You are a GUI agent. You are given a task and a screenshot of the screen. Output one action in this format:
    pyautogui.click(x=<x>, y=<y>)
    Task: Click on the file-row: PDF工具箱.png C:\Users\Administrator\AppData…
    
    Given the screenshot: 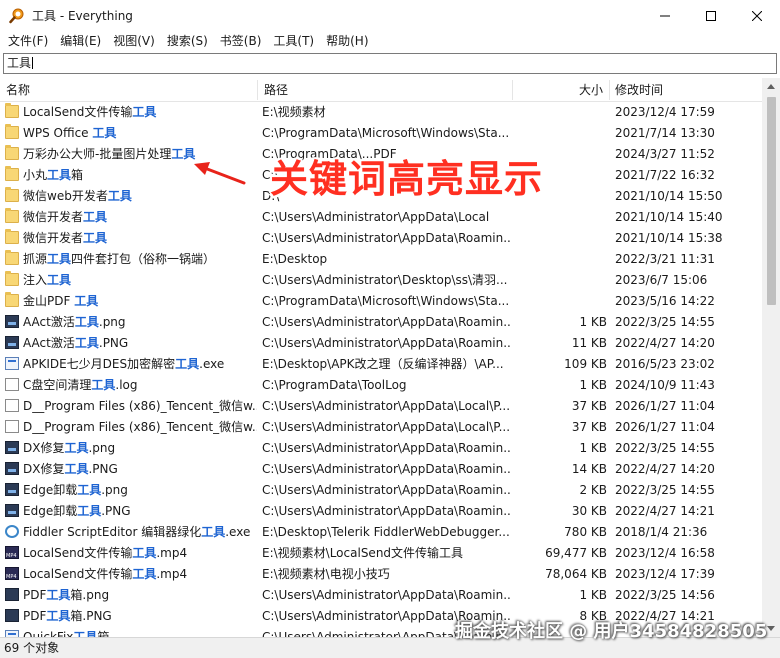 What is the action you would take?
    pyautogui.click(x=381, y=595)
    